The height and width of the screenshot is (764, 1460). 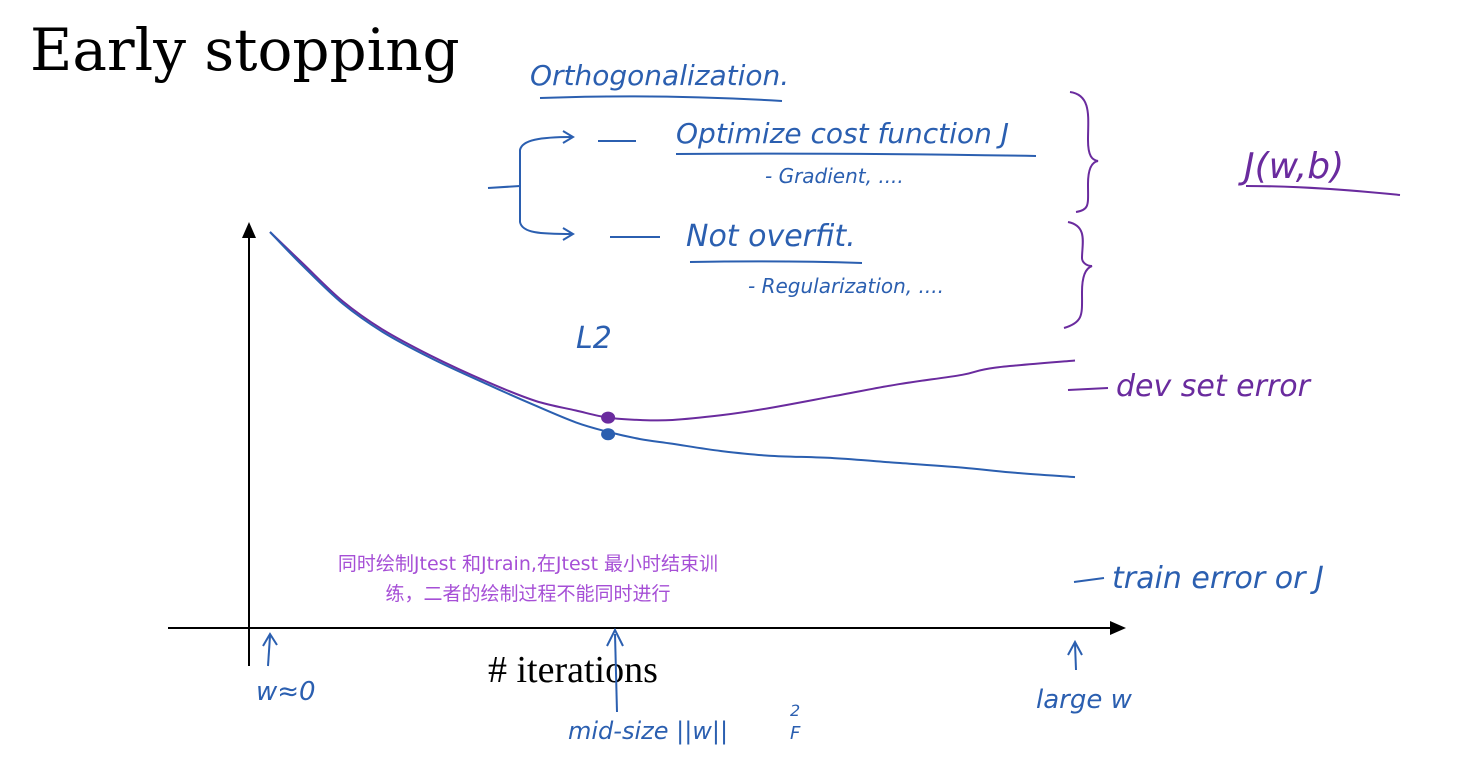 What do you see at coordinates (286, 692) in the screenshot?
I see `w-zero-label: w≈0` at bounding box center [286, 692].